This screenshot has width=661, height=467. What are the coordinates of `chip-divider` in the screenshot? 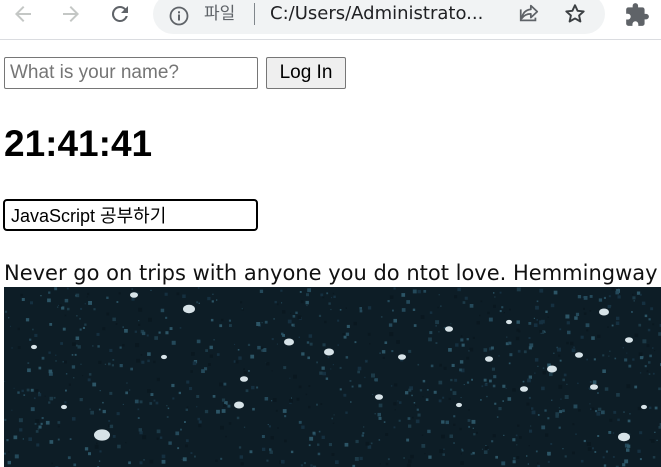 It's located at (254, 14).